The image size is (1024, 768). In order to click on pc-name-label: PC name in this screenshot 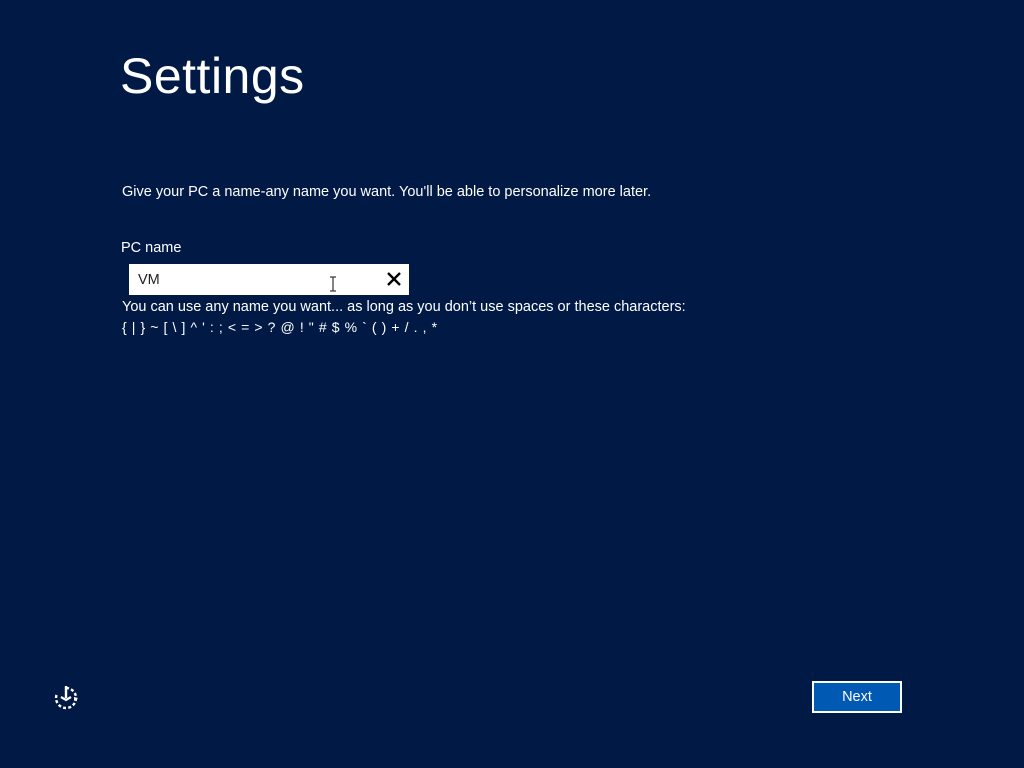, I will do `click(151, 248)`.